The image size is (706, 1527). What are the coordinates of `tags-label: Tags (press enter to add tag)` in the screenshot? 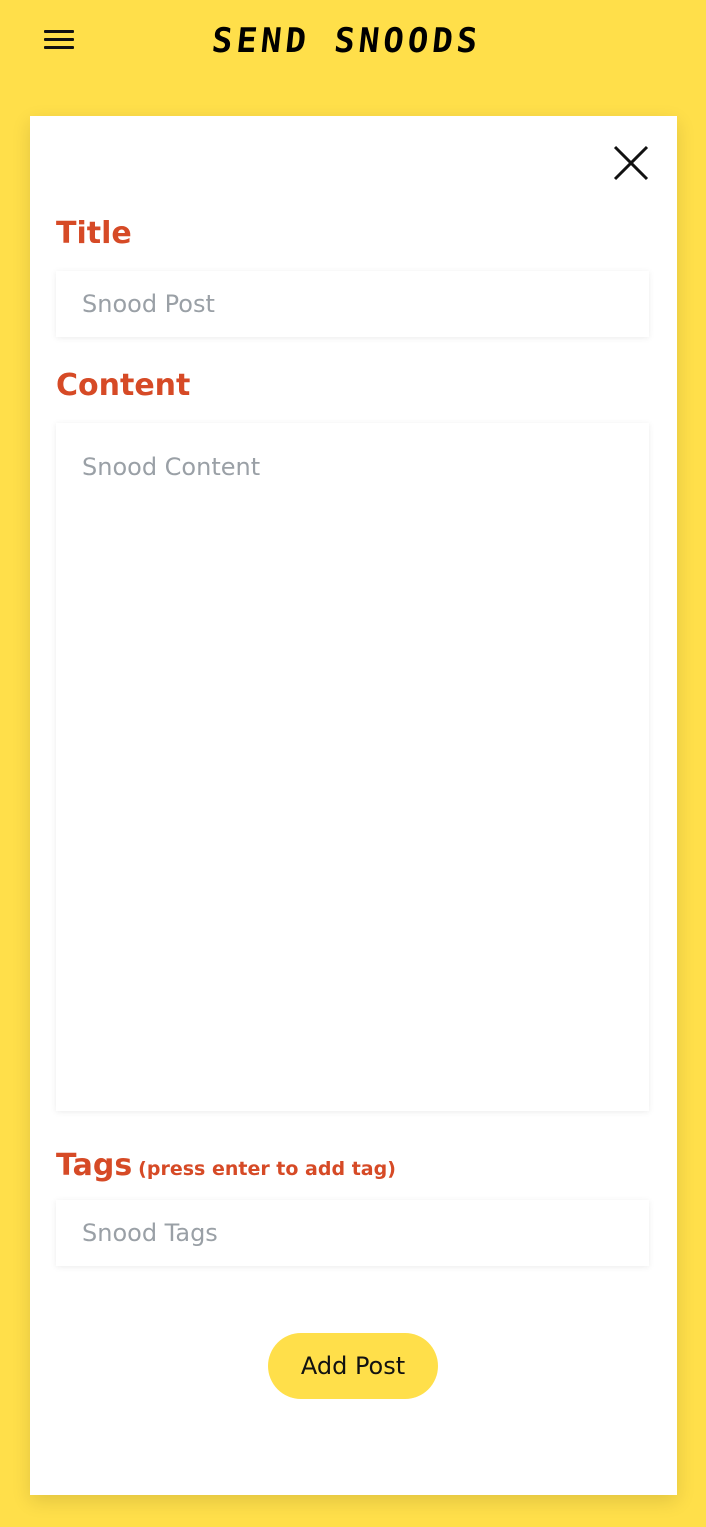 It's located at (226, 1167).